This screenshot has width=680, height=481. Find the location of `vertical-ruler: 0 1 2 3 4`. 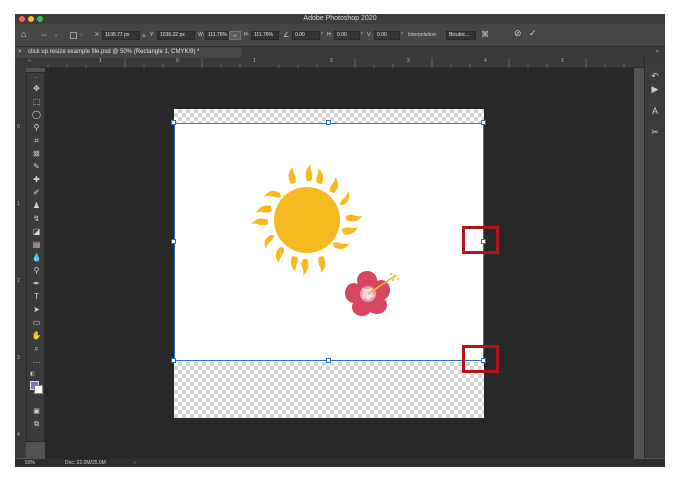

vertical-ruler: 0 1 2 3 4 is located at coordinates (20, 263).